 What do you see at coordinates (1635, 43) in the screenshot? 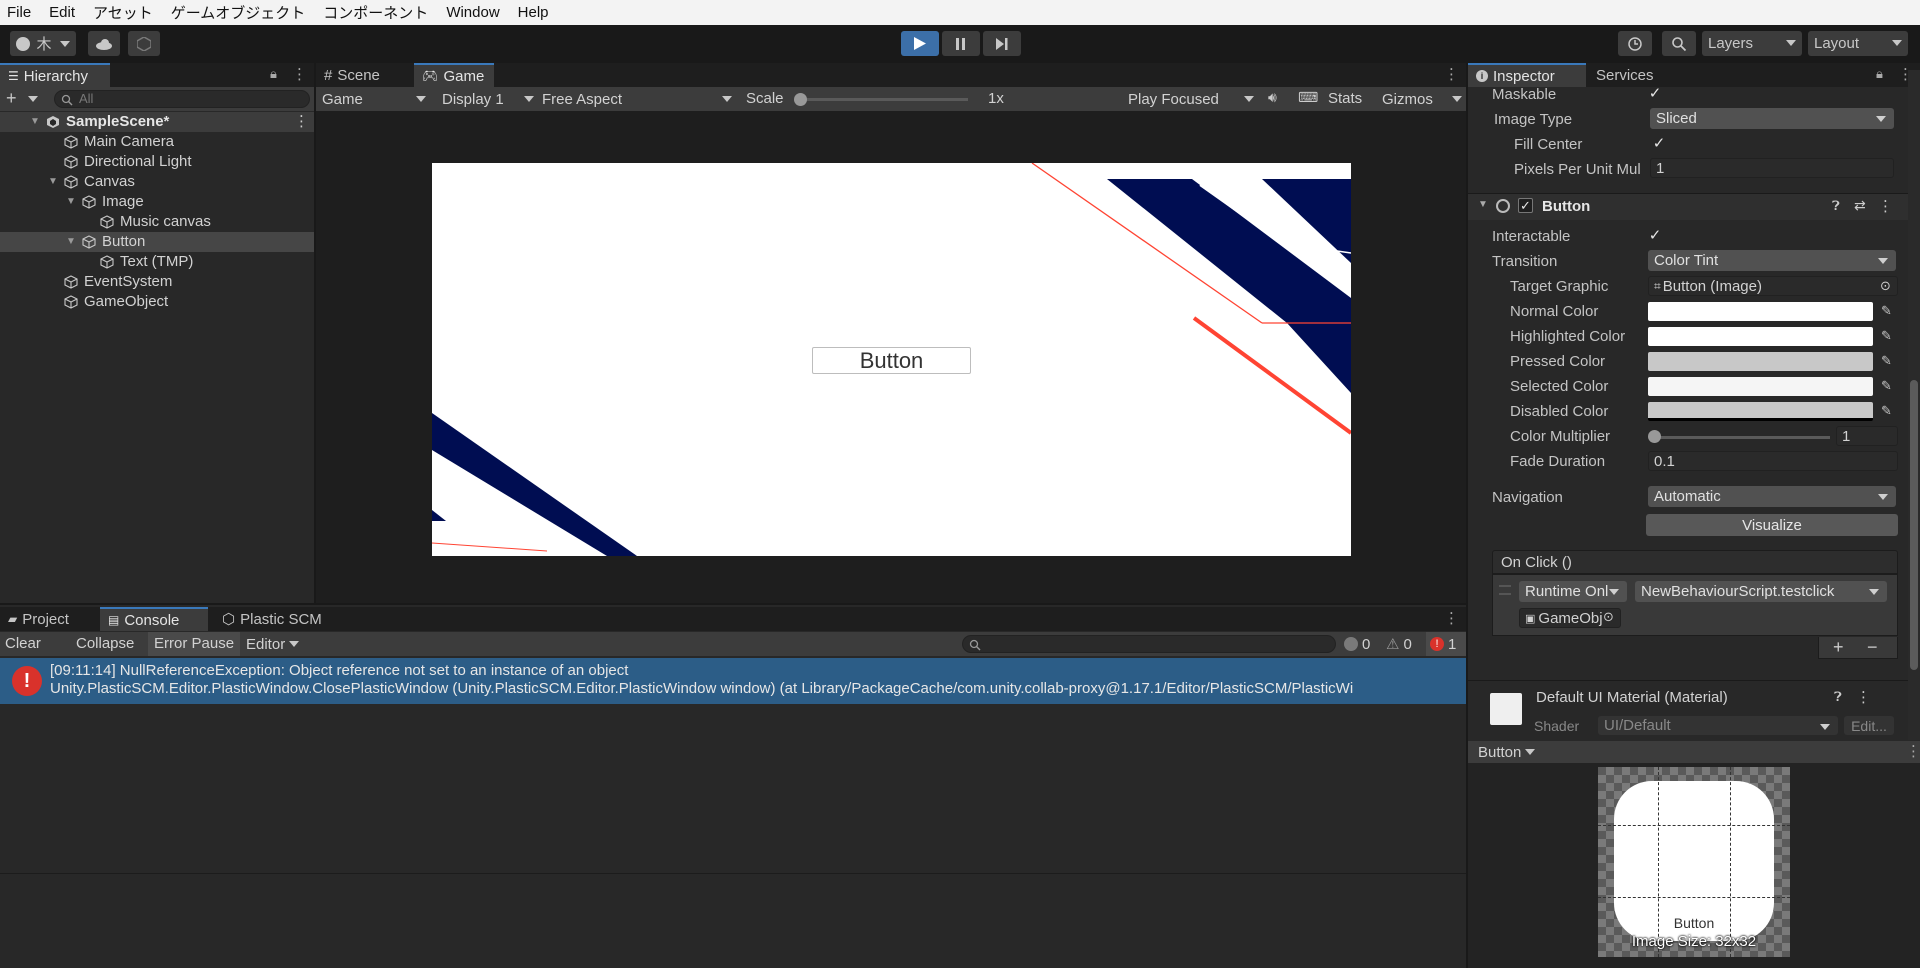
I see `history-button` at bounding box center [1635, 43].